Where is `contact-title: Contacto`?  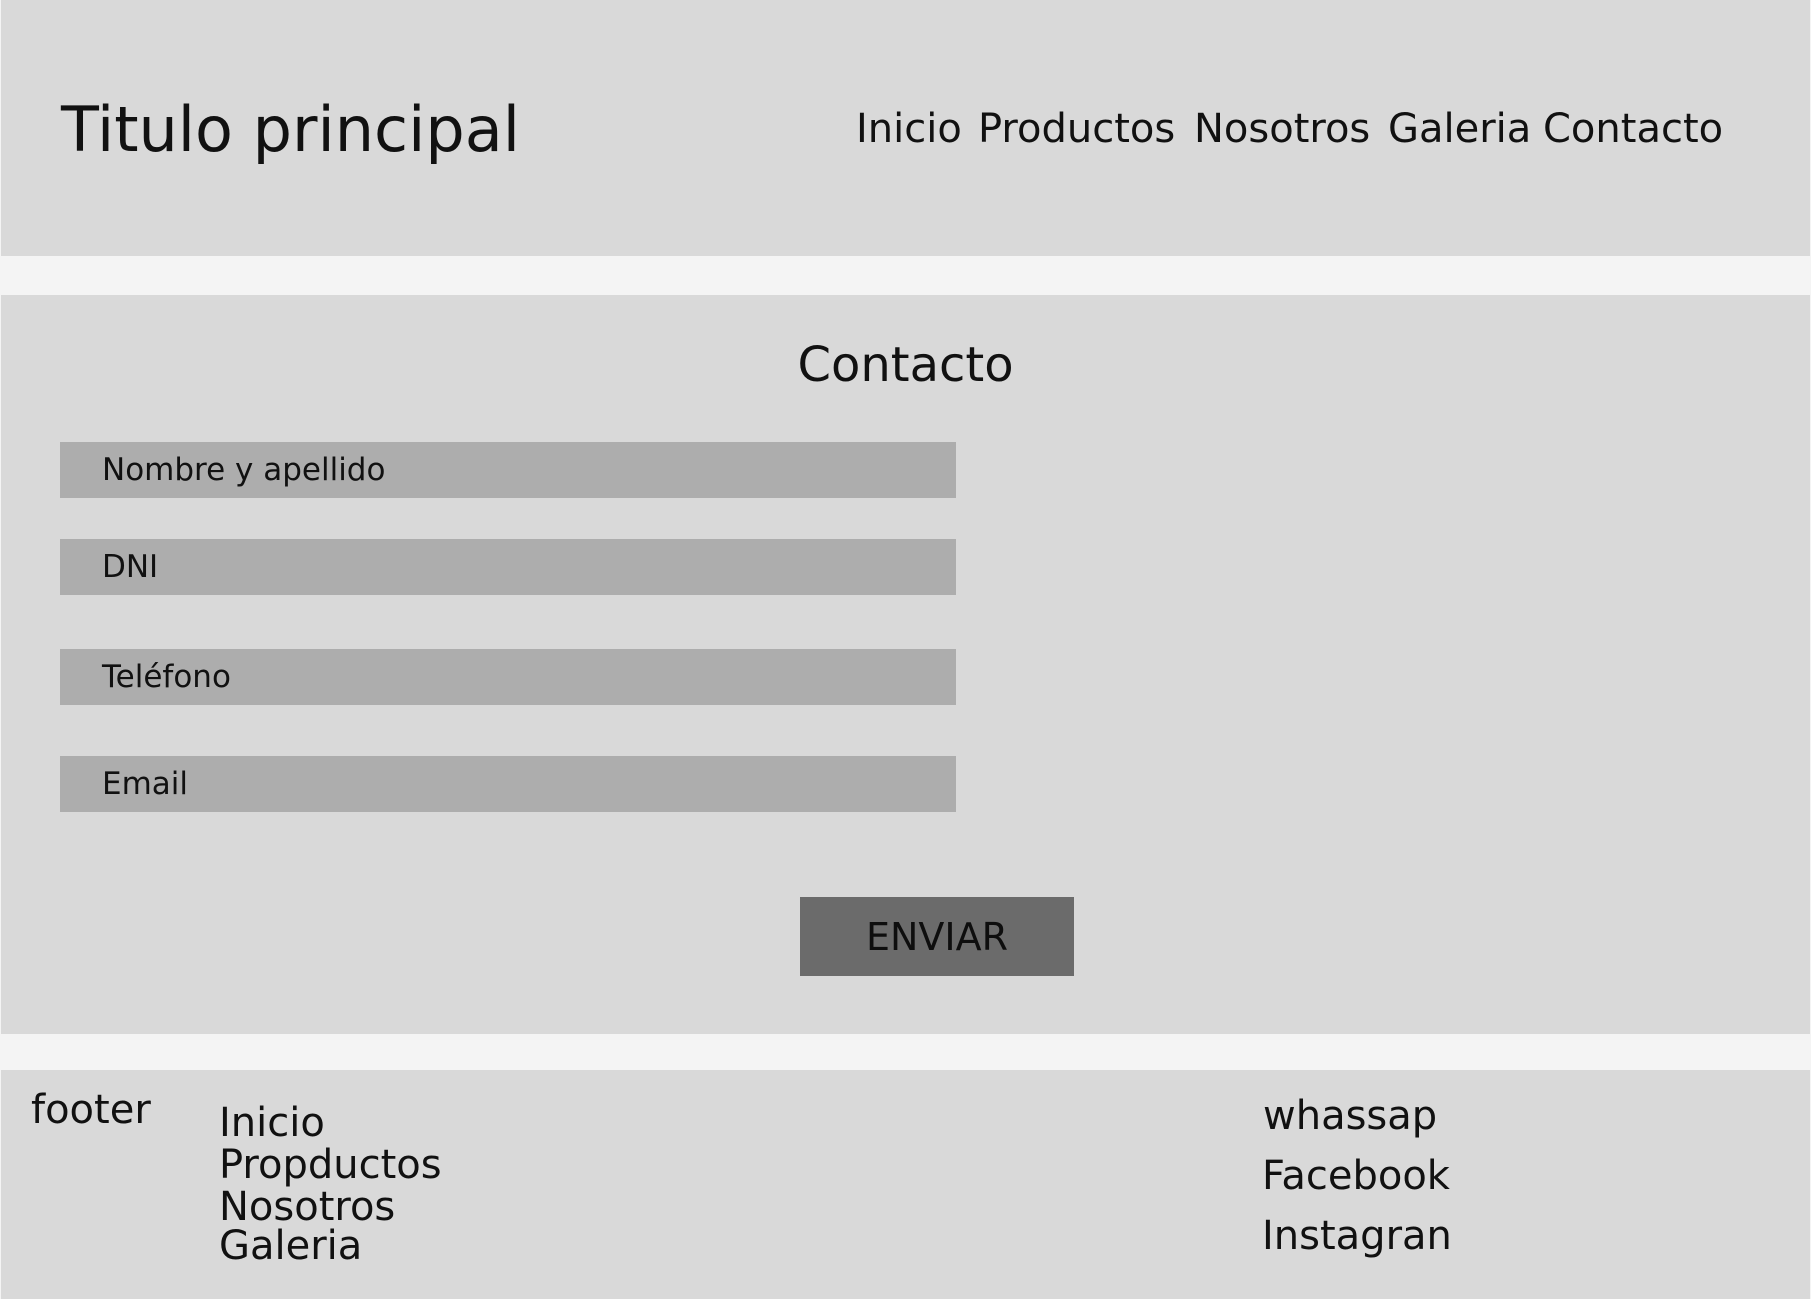
contact-title: Contacto is located at coordinates (905, 365).